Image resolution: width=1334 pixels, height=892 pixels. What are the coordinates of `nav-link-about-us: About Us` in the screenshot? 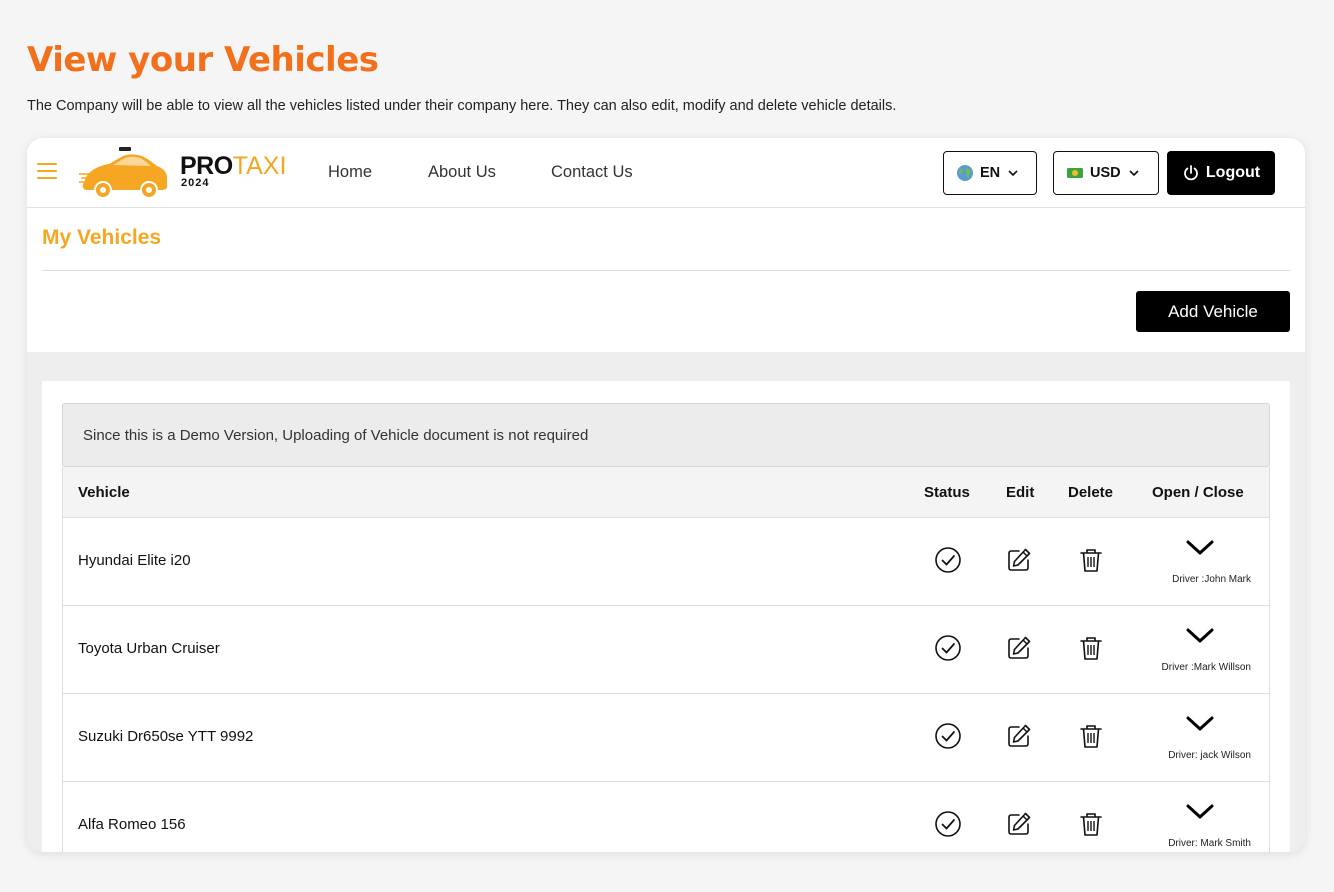 It's located at (462, 172).